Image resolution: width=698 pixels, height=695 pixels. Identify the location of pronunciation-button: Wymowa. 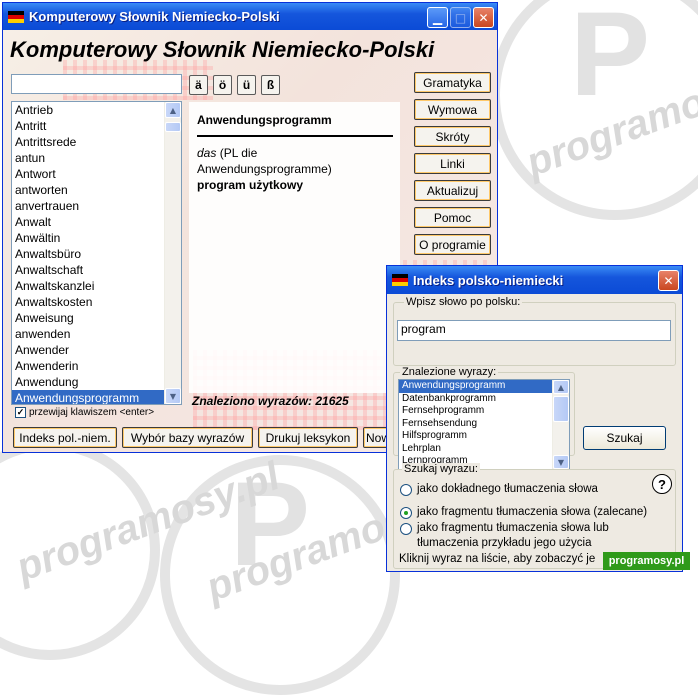
(452, 109).